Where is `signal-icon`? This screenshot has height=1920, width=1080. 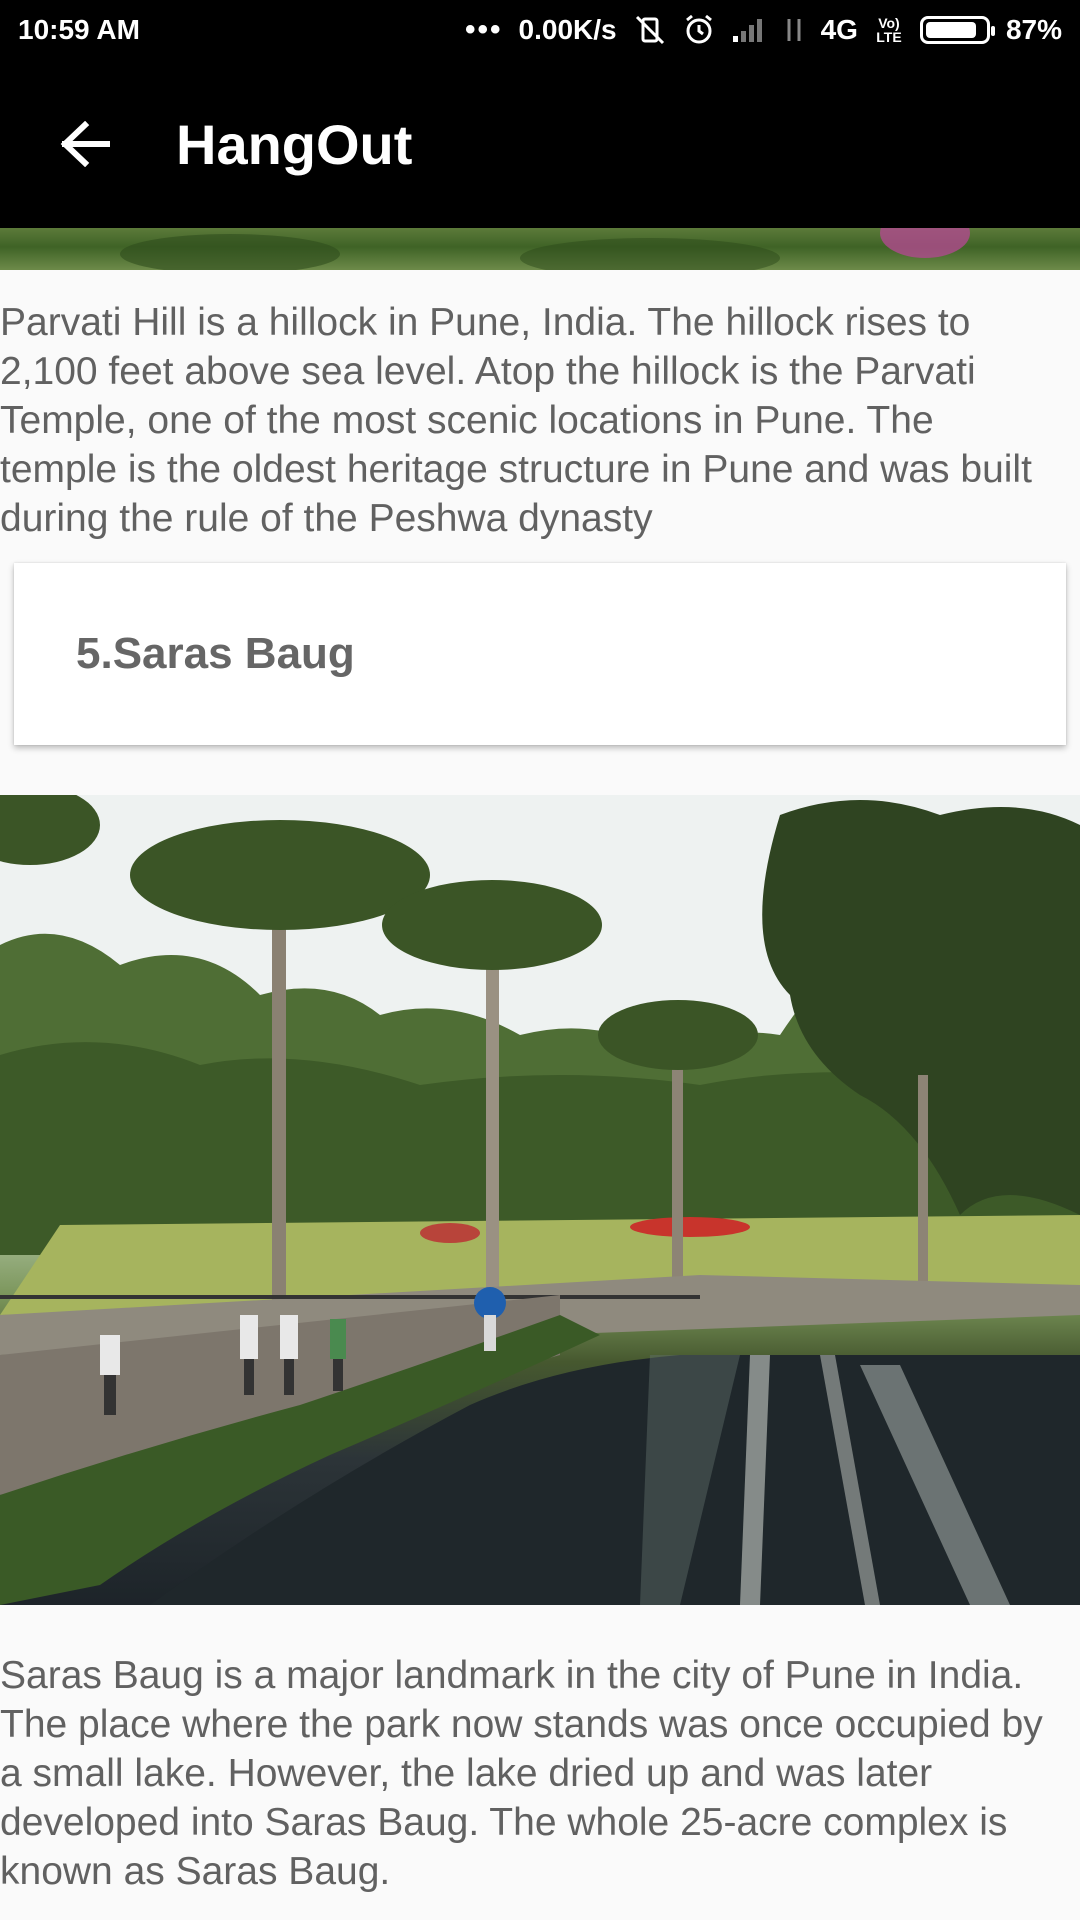 signal-icon is located at coordinates (747, 30).